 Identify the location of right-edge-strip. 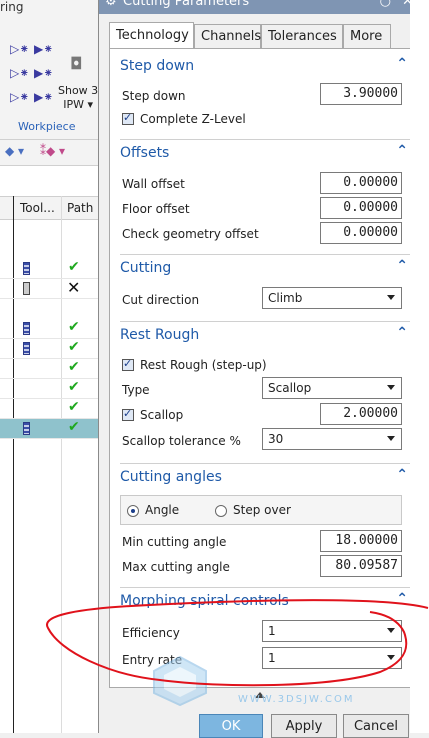
(419, 366).